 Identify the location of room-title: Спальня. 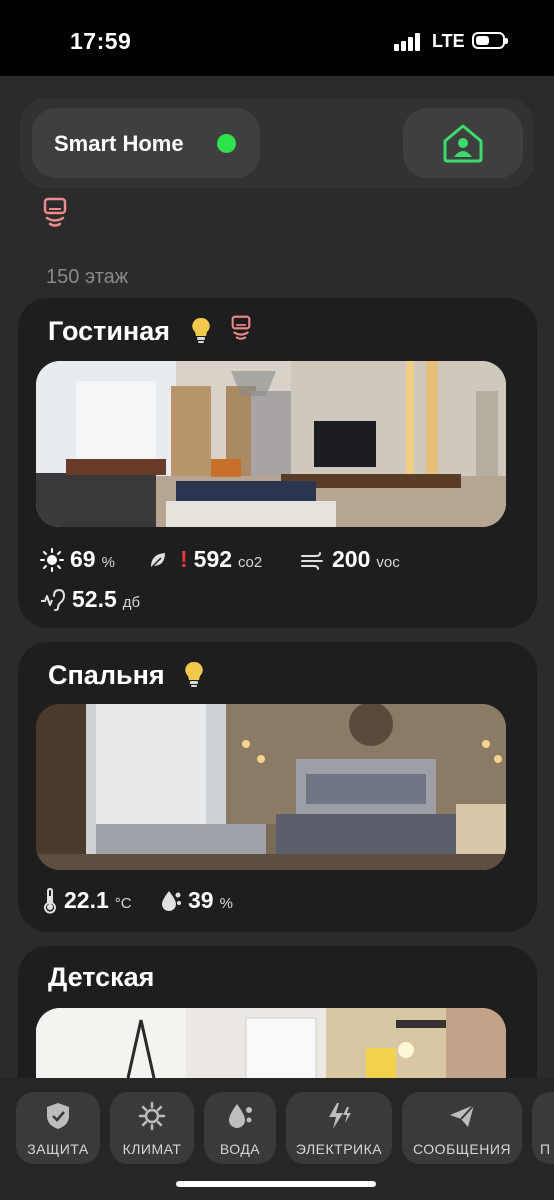
(106, 675).